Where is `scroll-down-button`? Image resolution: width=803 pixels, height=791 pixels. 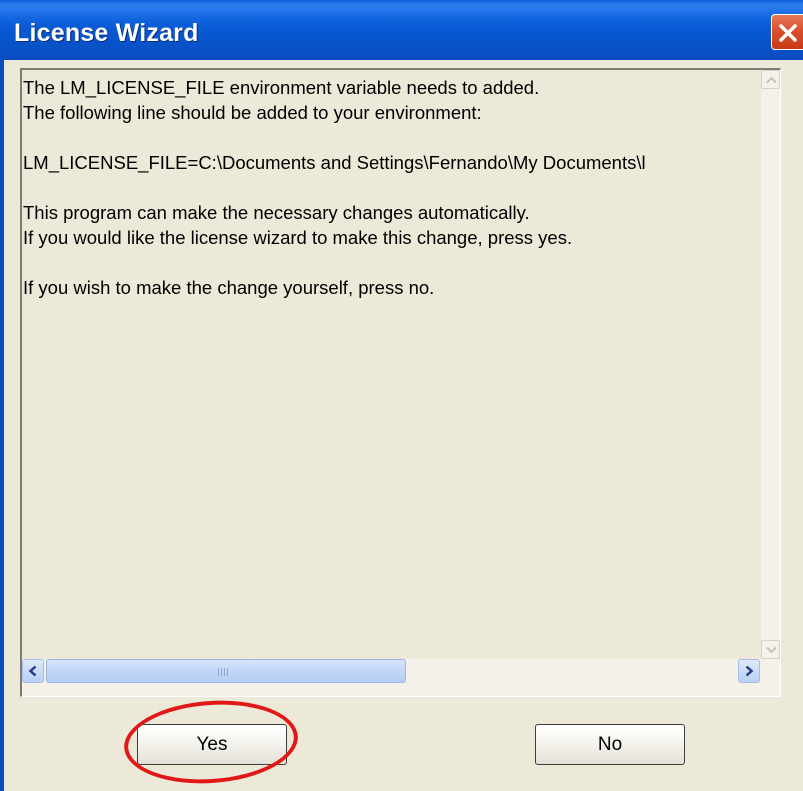 scroll-down-button is located at coordinates (770, 649).